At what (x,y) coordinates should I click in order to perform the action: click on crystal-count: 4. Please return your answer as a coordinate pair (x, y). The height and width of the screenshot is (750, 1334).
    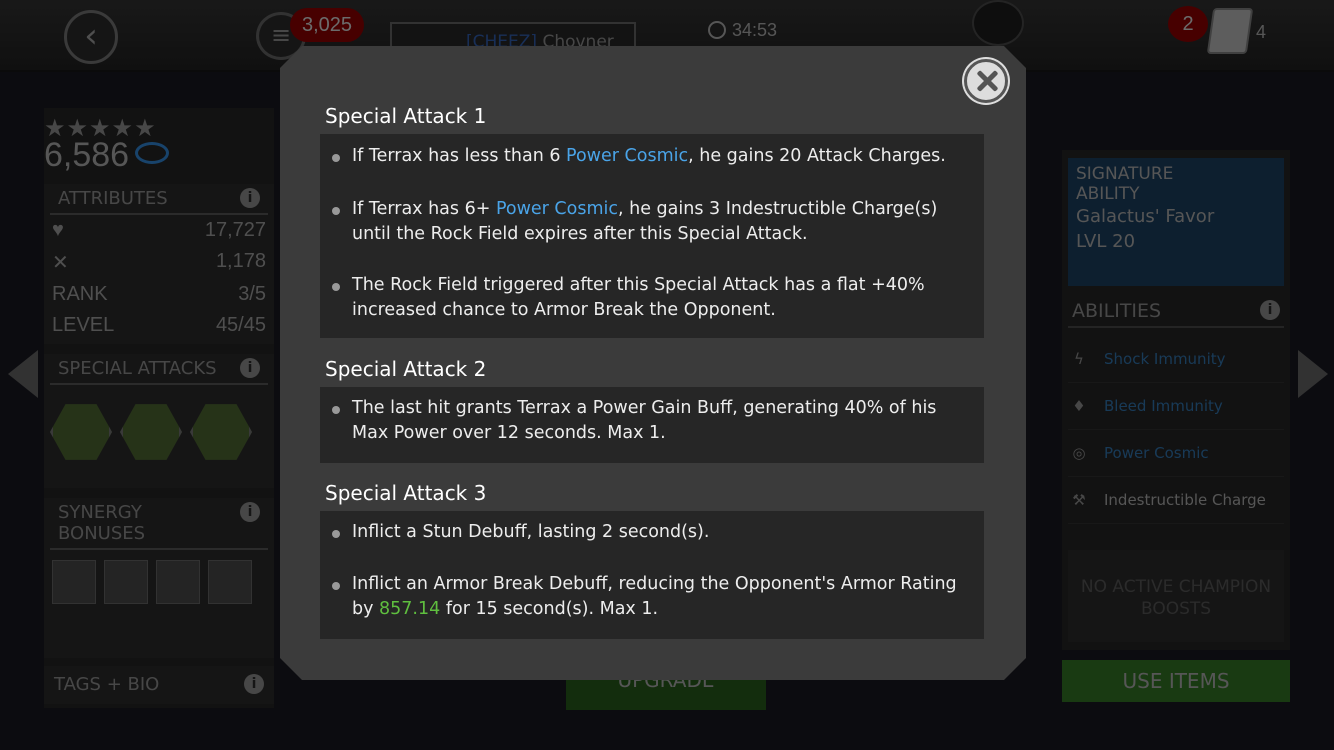
    Looking at the image, I should click on (1261, 32).